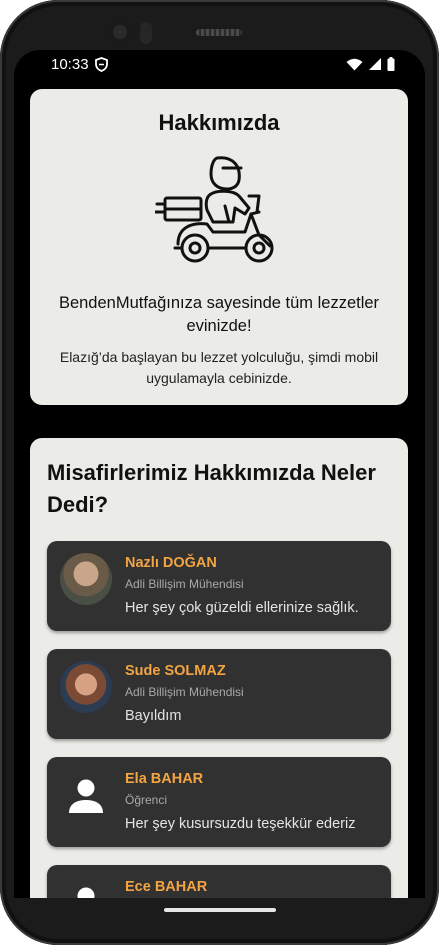  Describe the element at coordinates (219, 32) in the screenshot. I see `earpiece-speaker` at that location.